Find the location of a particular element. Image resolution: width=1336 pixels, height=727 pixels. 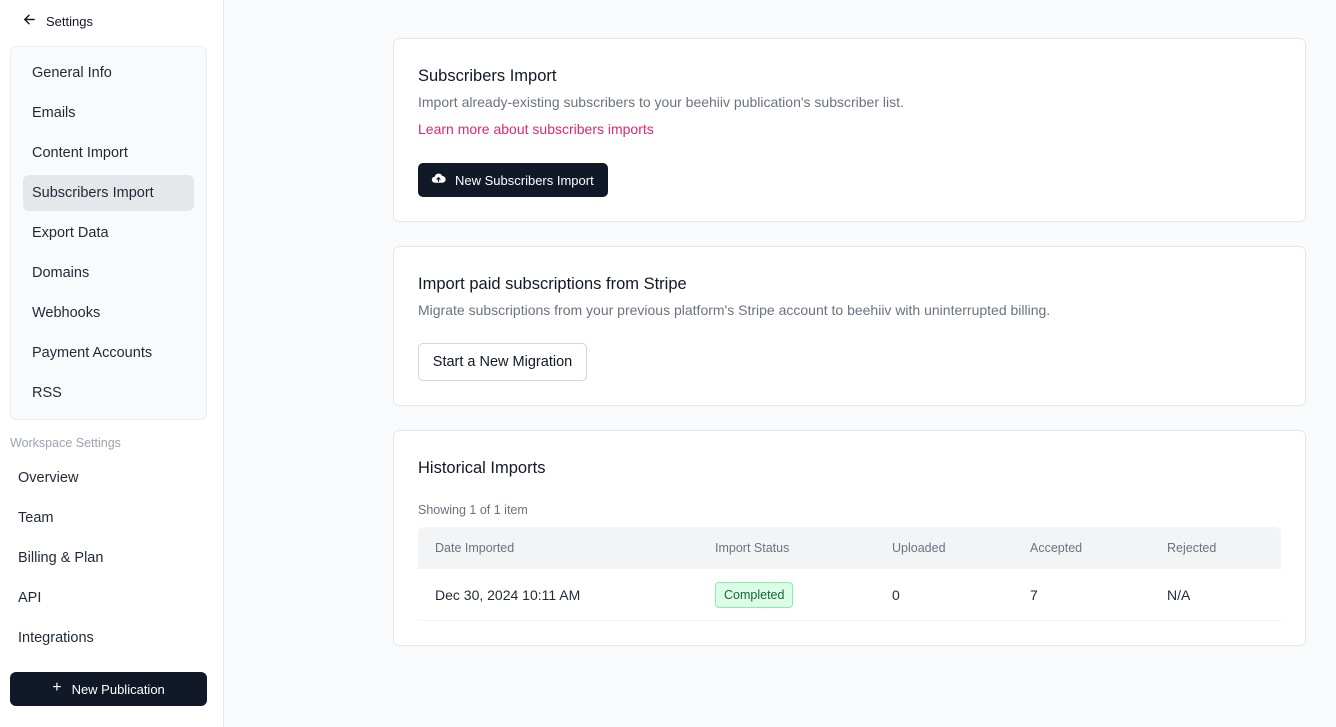

historical-imports-title: Historical Imports is located at coordinates (482, 468).